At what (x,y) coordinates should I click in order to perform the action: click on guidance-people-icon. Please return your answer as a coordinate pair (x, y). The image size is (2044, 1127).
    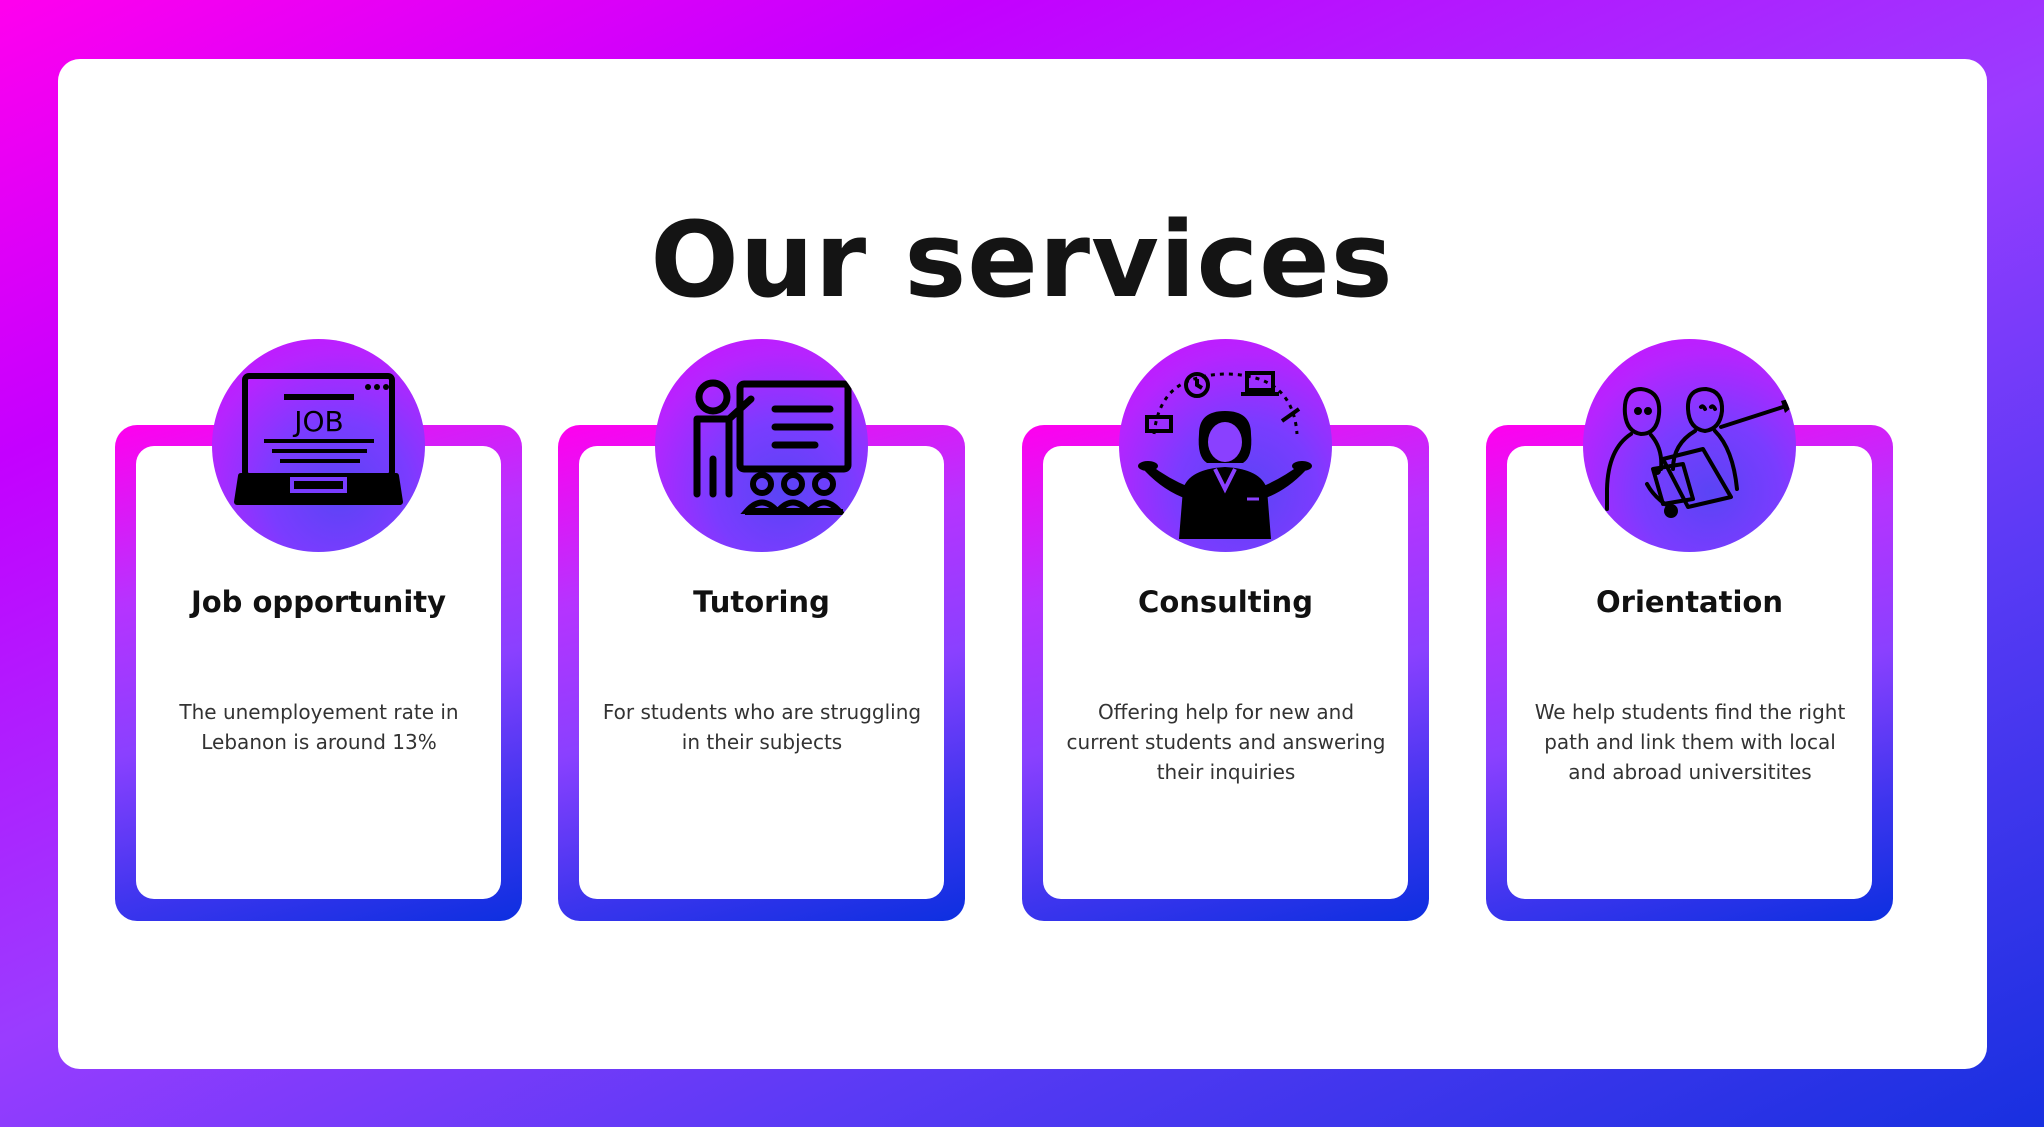
    Looking at the image, I should click on (1689, 445).